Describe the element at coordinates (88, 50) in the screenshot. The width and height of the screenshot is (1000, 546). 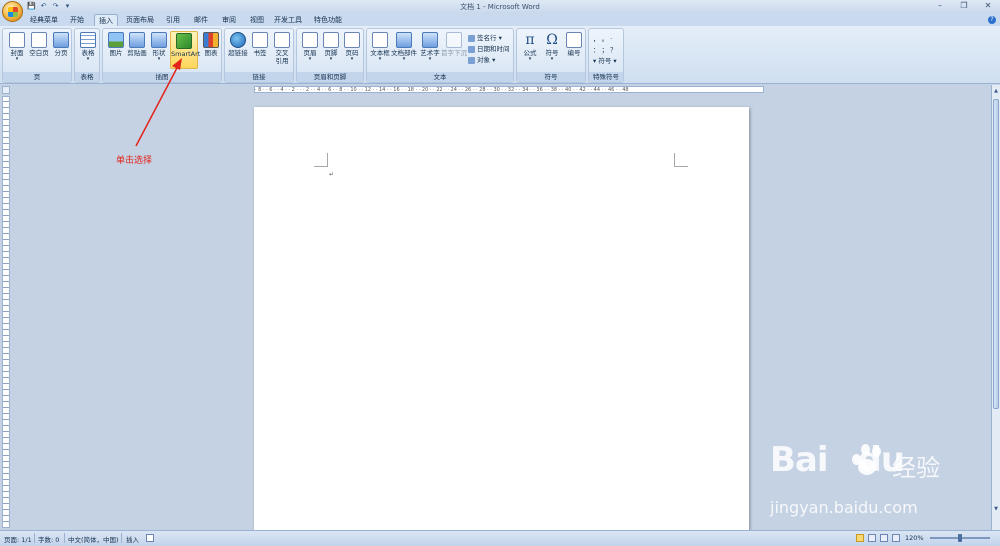
I see `table-button: 表格 ▾` at that location.